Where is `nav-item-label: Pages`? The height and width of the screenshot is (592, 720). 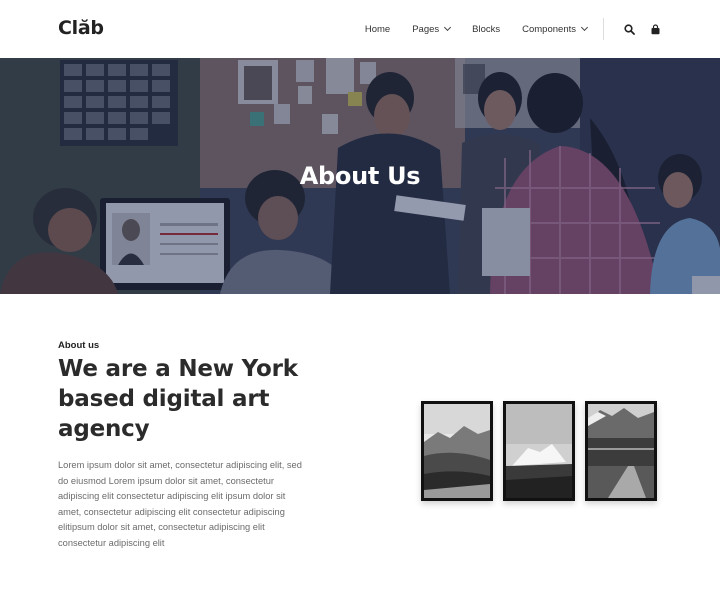 nav-item-label: Pages is located at coordinates (426, 29).